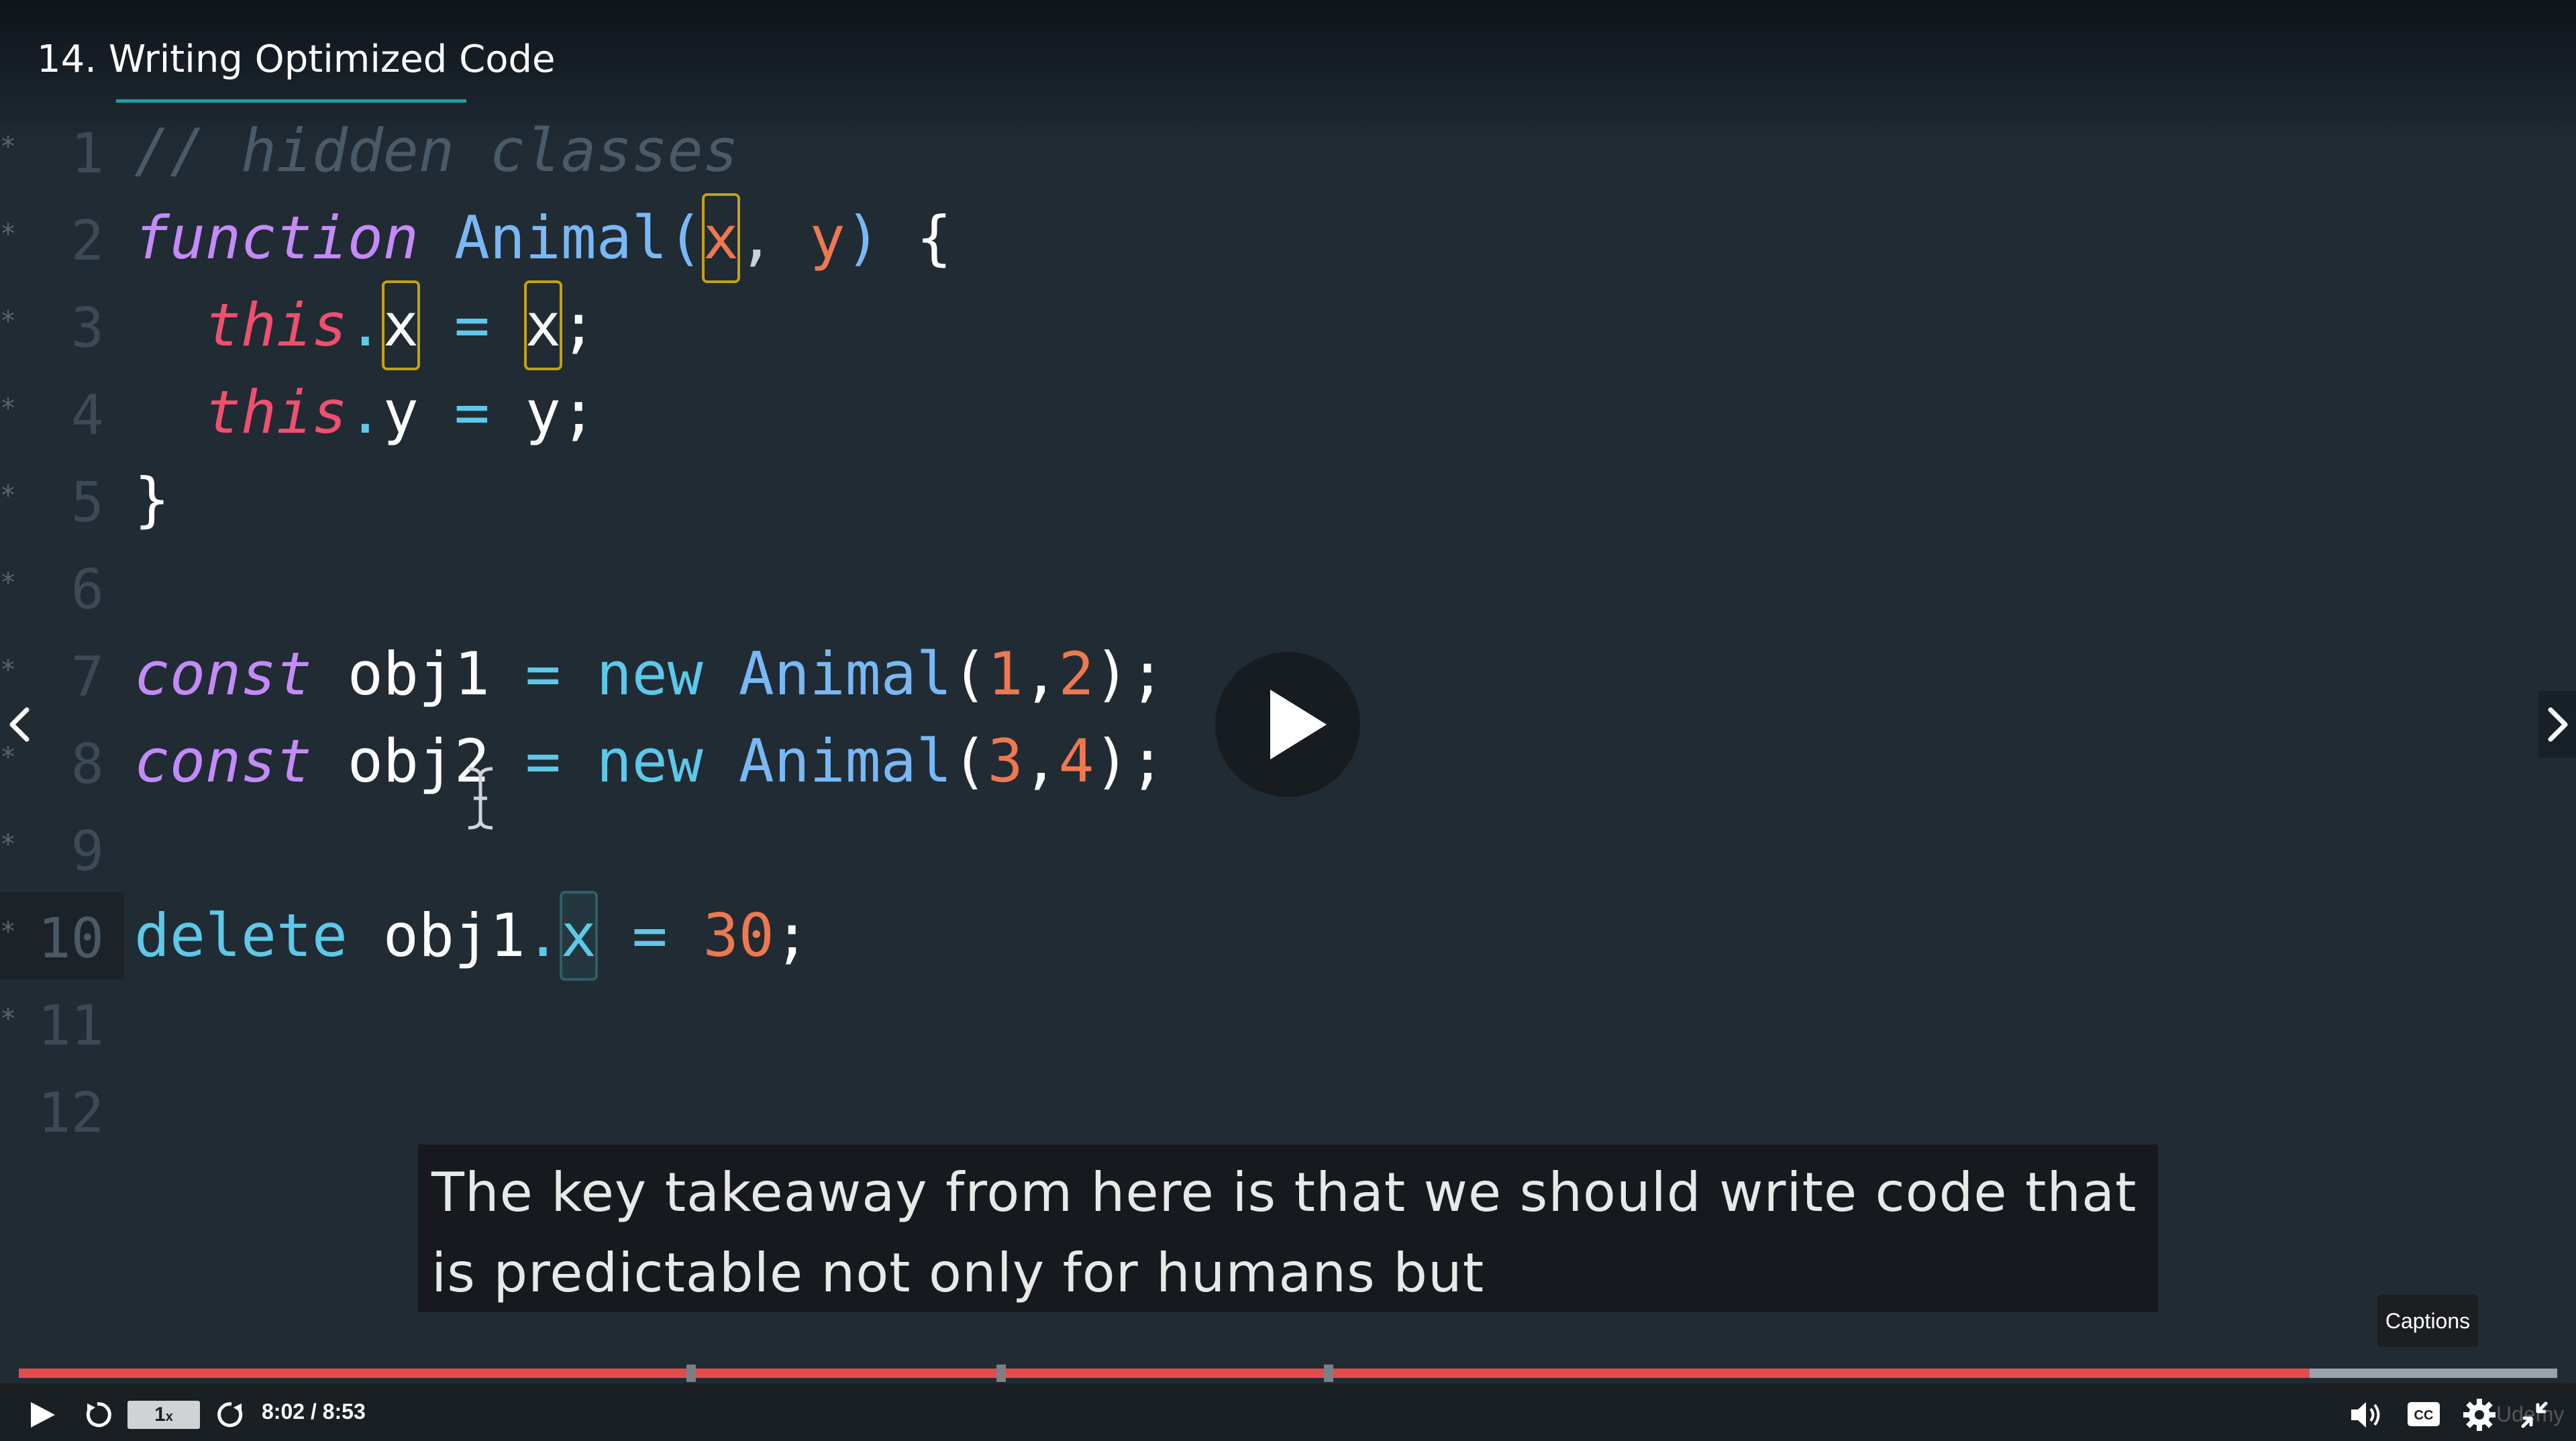  What do you see at coordinates (2427, 1321) in the screenshot?
I see `captions-tooltip: Captions` at bounding box center [2427, 1321].